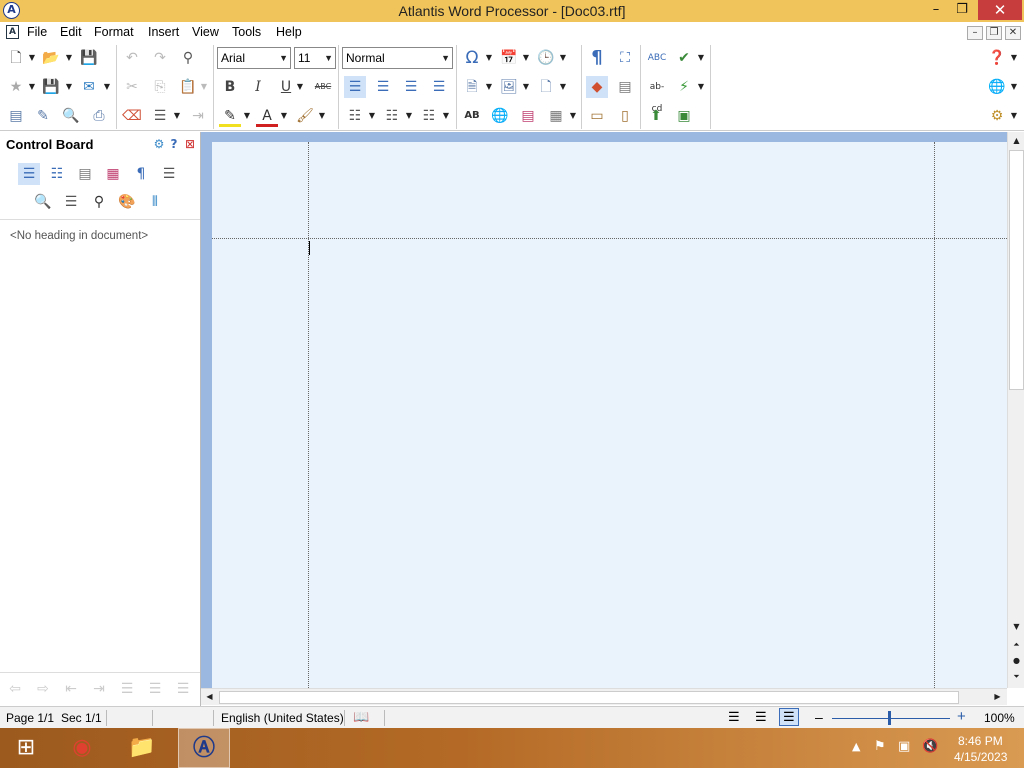  I want to click on cut-icon: ✂, so click(132, 87).